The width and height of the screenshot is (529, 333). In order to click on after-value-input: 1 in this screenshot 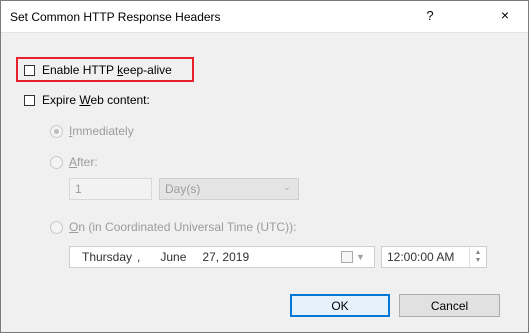, I will do `click(110, 189)`.